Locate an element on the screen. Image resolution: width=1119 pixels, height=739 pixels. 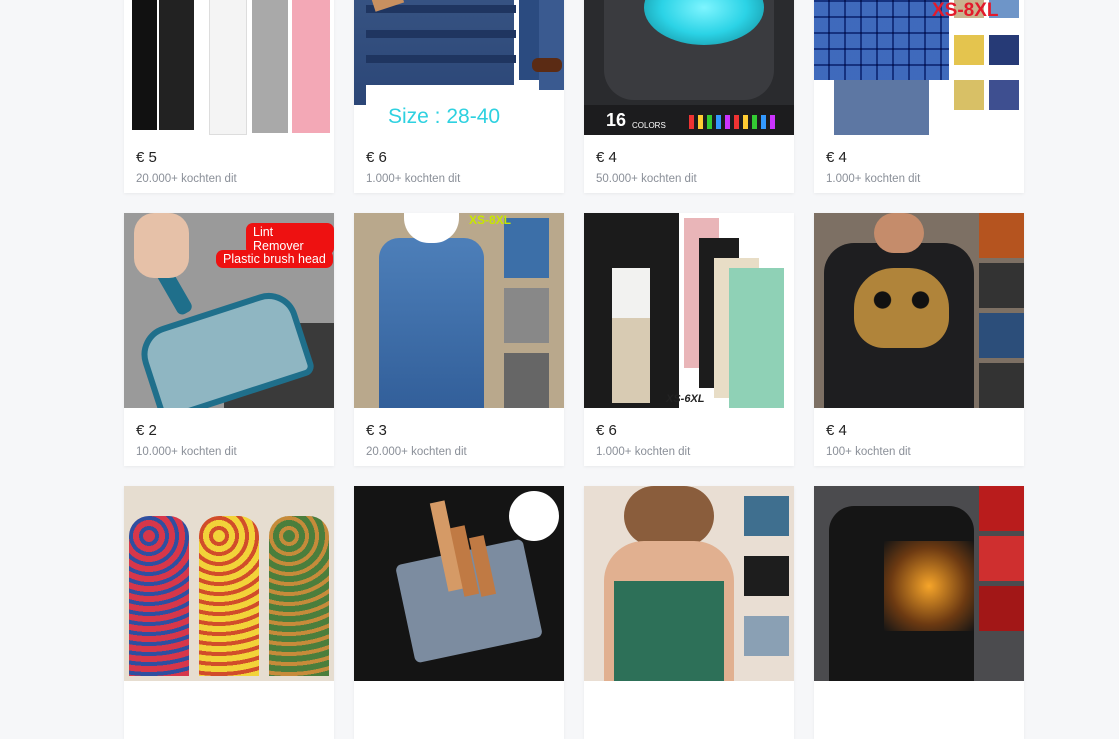
product-image: XS-6XL is located at coordinates (689, 310).